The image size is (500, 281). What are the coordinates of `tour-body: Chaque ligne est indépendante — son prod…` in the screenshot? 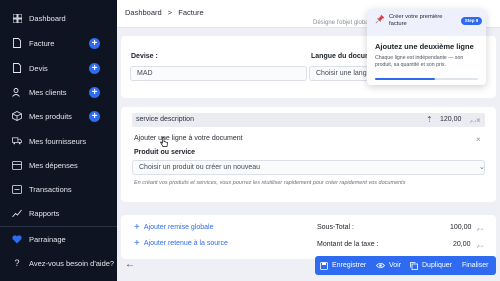 It's located at (419, 61).